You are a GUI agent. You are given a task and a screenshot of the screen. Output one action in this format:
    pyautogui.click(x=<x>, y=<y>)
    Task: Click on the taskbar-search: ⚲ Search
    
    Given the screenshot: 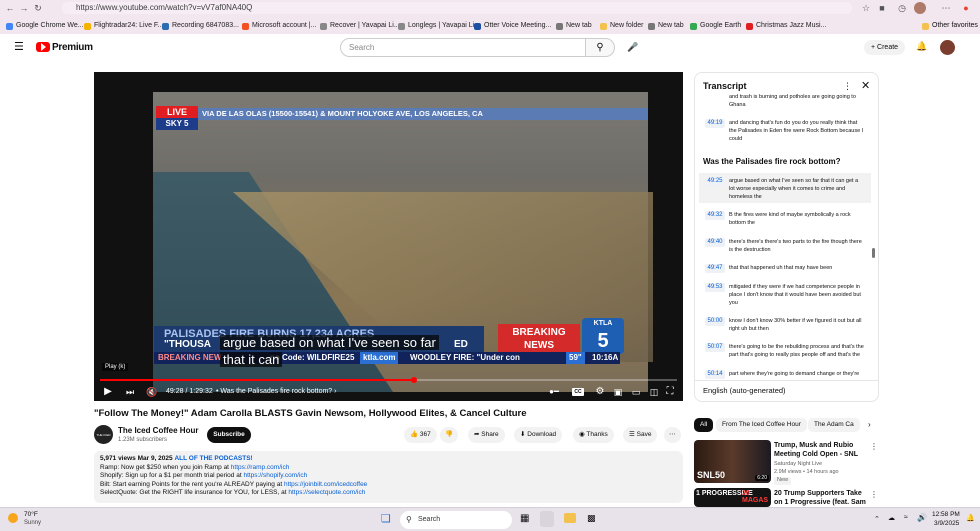 What is the action you would take?
    pyautogui.click(x=456, y=520)
    